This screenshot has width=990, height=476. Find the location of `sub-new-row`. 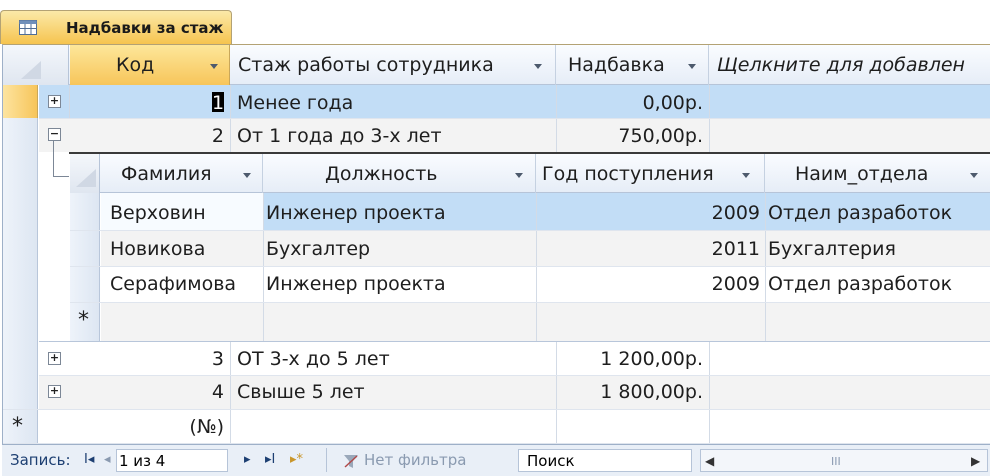

sub-new-row is located at coordinates (545, 321).